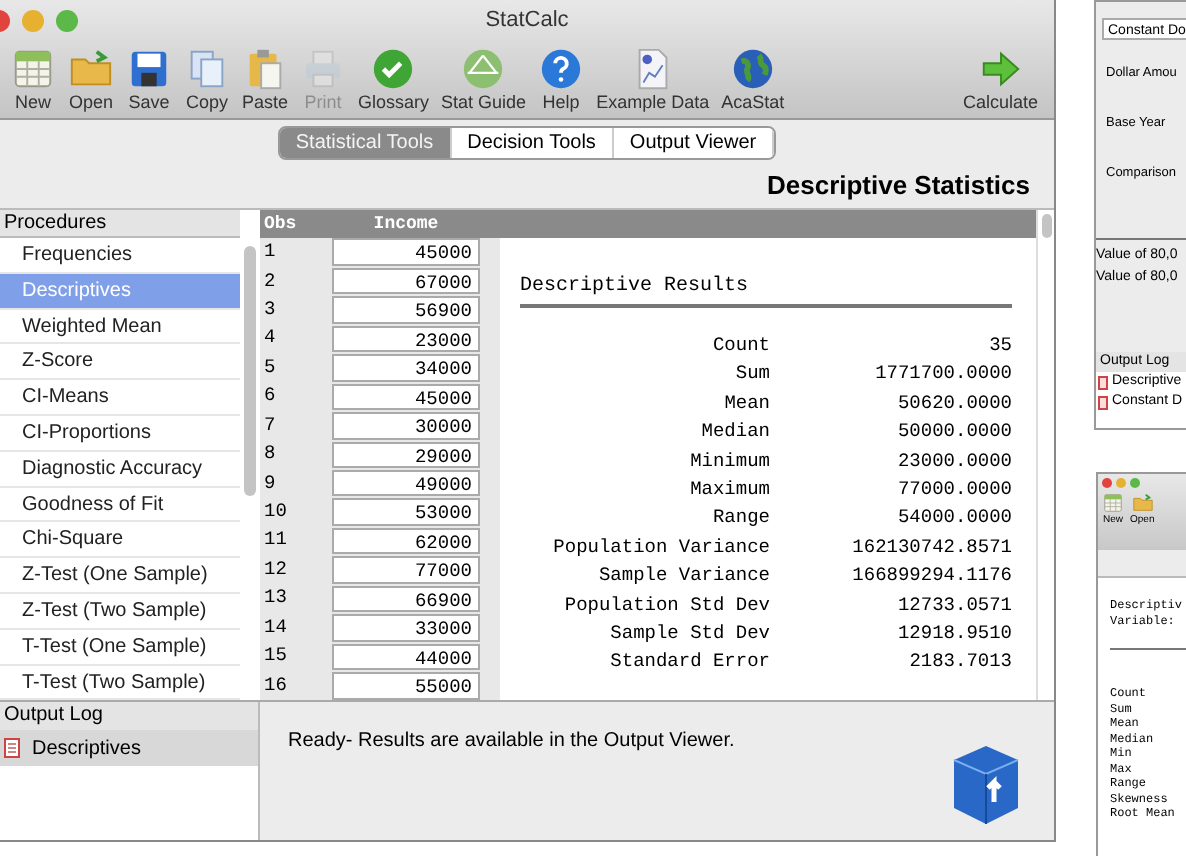 Image resolution: width=1186 pixels, height=856 pixels. I want to click on toolbar-button: Stat Guide, so click(484, 82).